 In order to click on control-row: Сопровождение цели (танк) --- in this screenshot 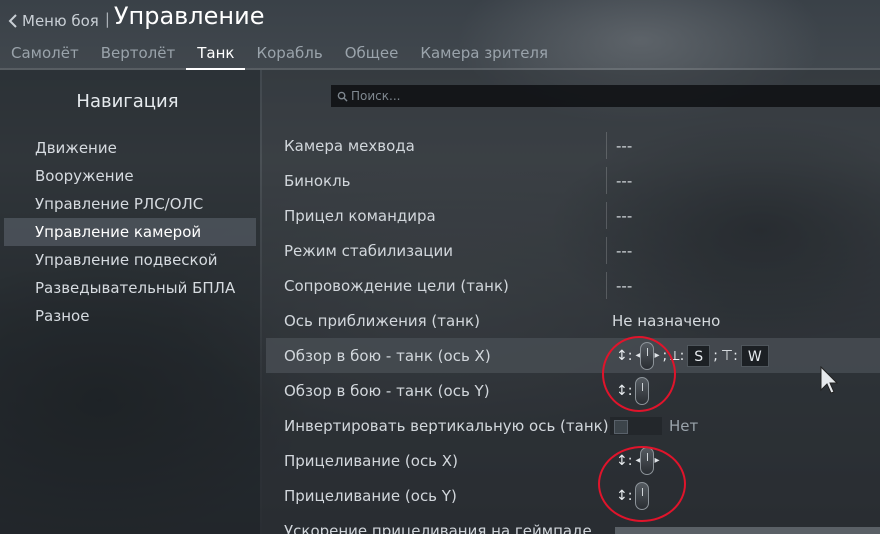, I will do `click(573, 285)`.